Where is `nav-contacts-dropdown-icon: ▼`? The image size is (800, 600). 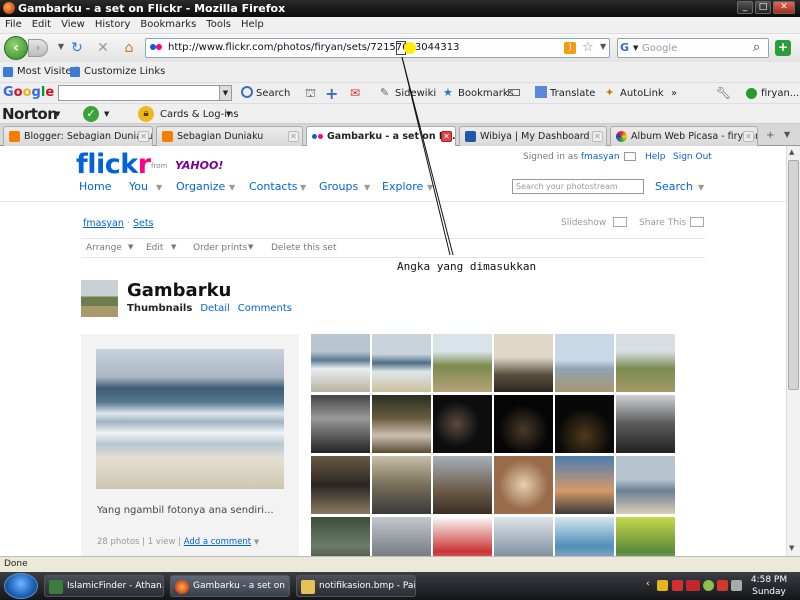 nav-contacts-dropdown-icon: ▼ is located at coordinates (303, 187).